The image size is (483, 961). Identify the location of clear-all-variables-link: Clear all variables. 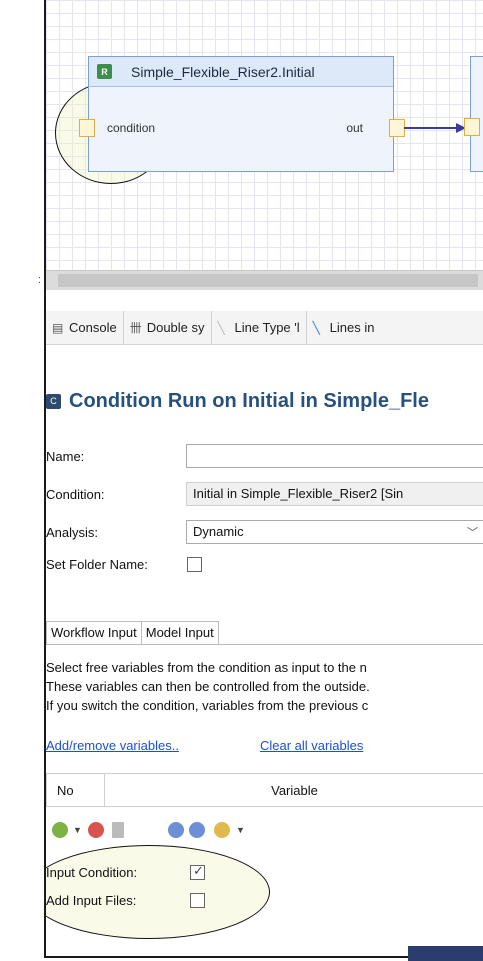
(311, 745).